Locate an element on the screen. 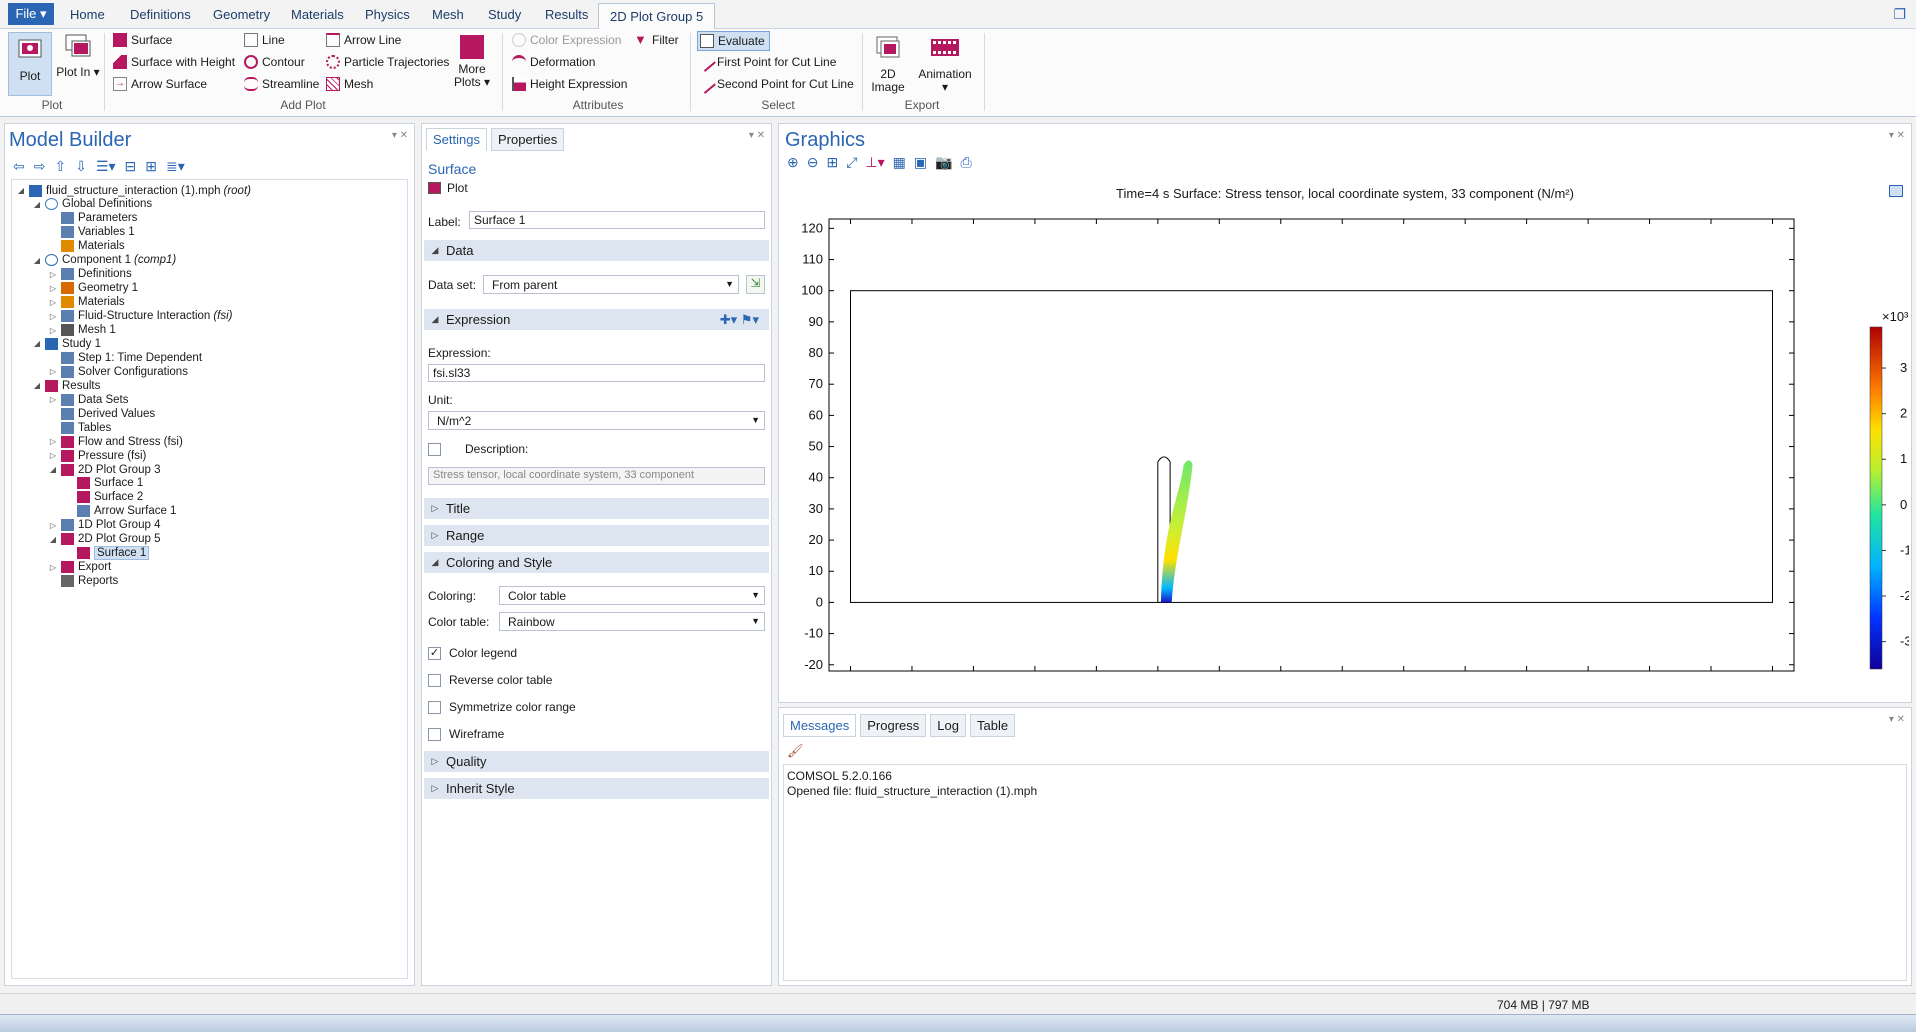 Image resolution: width=1916 pixels, height=1032 pixels. zoom-extents-icon: ⤢ is located at coordinates (851, 162).